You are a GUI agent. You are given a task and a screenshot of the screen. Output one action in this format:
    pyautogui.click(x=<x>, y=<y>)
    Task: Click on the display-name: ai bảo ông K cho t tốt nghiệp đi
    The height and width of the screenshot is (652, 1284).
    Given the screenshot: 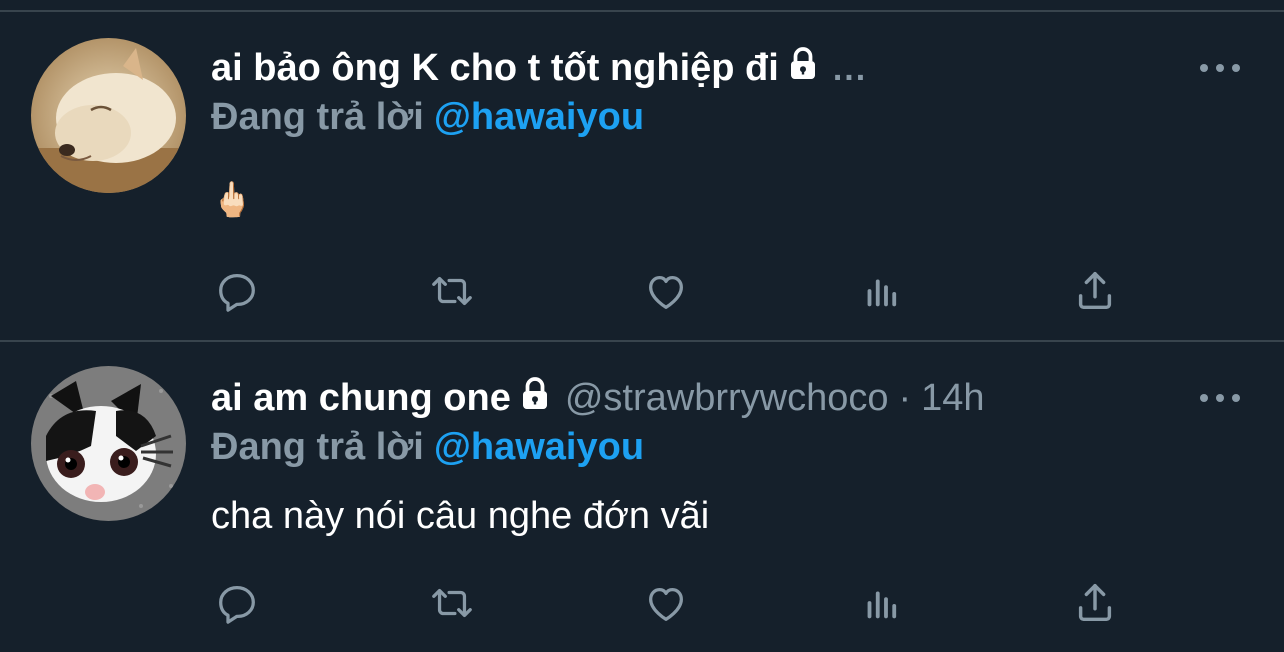 What is the action you would take?
    pyautogui.click(x=495, y=68)
    